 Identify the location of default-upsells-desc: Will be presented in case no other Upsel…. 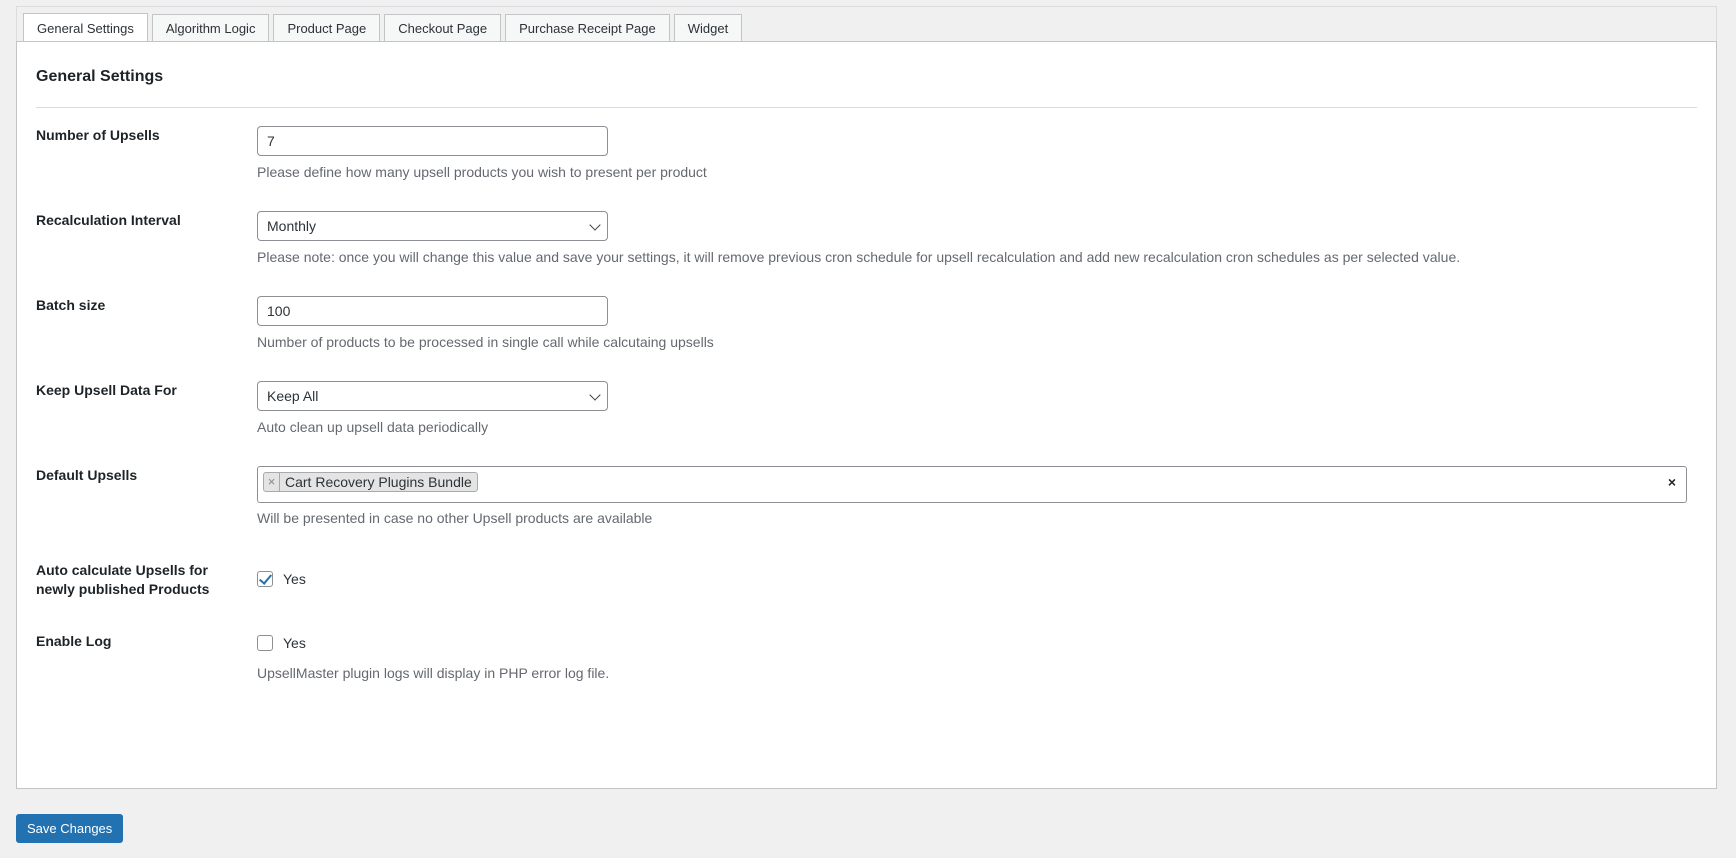
(455, 518).